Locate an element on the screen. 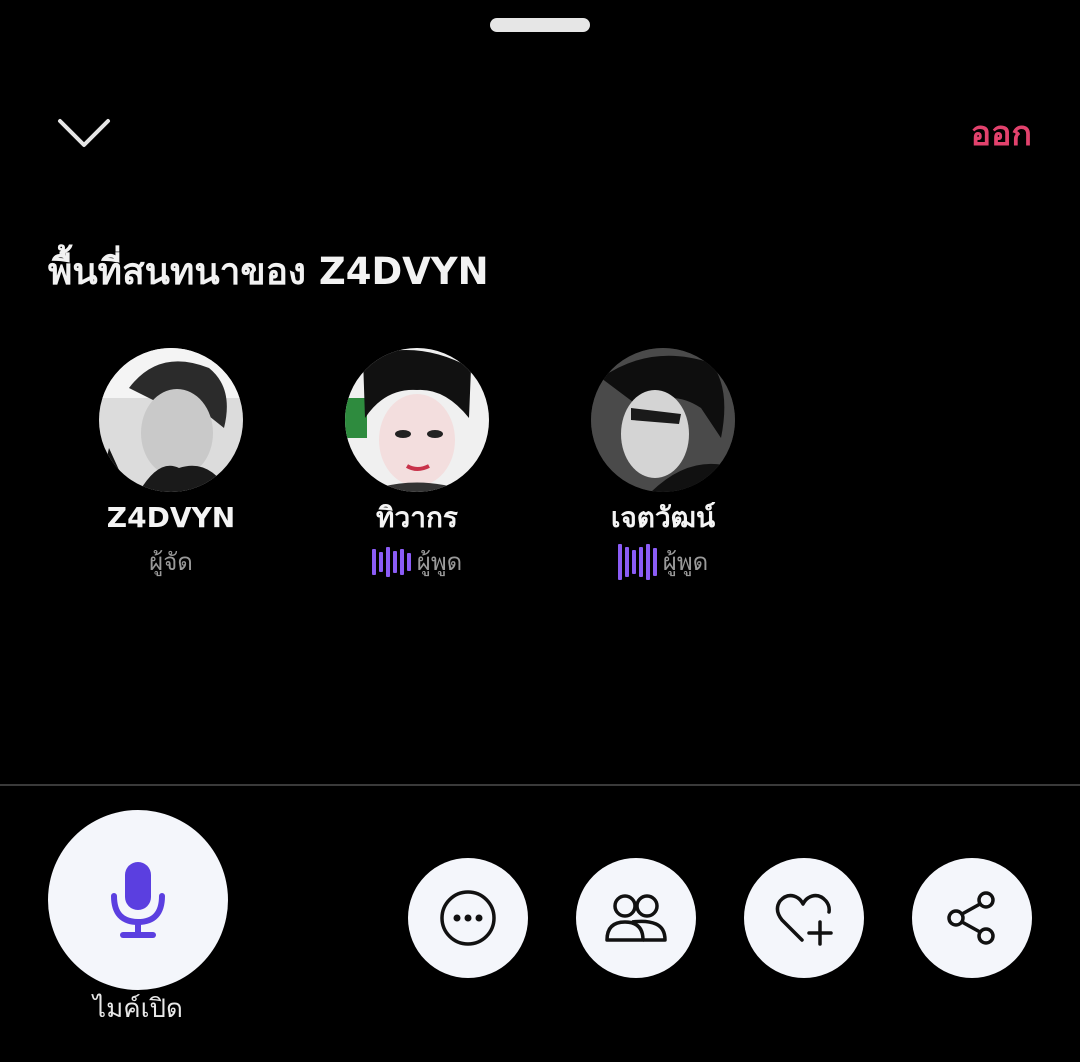 Image resolution: width=1080 pixels, height=1062 pixels. divider is located at coordinates (540, 785).